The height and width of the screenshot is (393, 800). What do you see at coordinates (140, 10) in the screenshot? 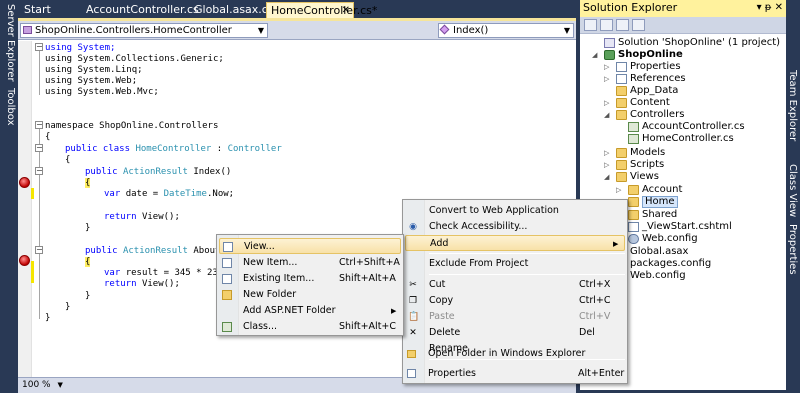
I see `tab-account-controller: AccountController.cs` at bounding box center [140, 10].